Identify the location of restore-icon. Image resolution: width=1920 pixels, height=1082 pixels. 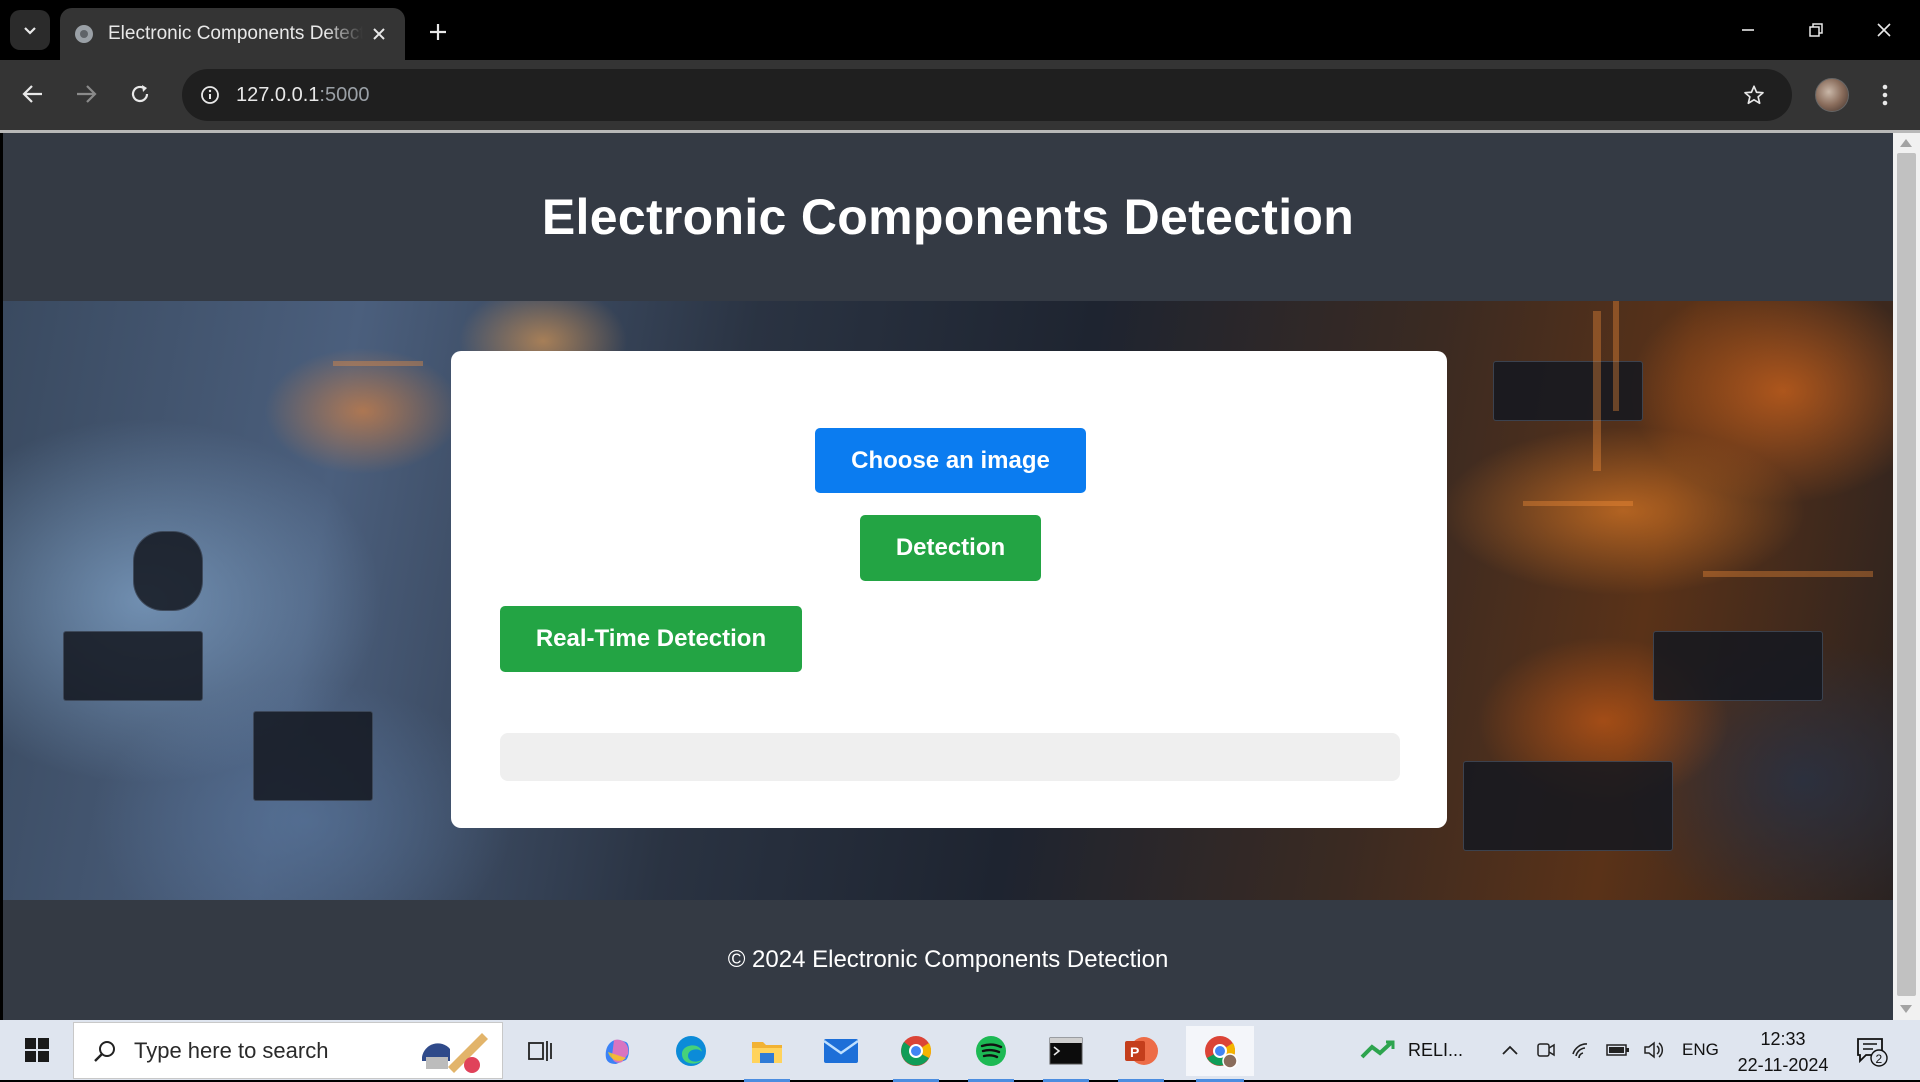
(1816, 30).